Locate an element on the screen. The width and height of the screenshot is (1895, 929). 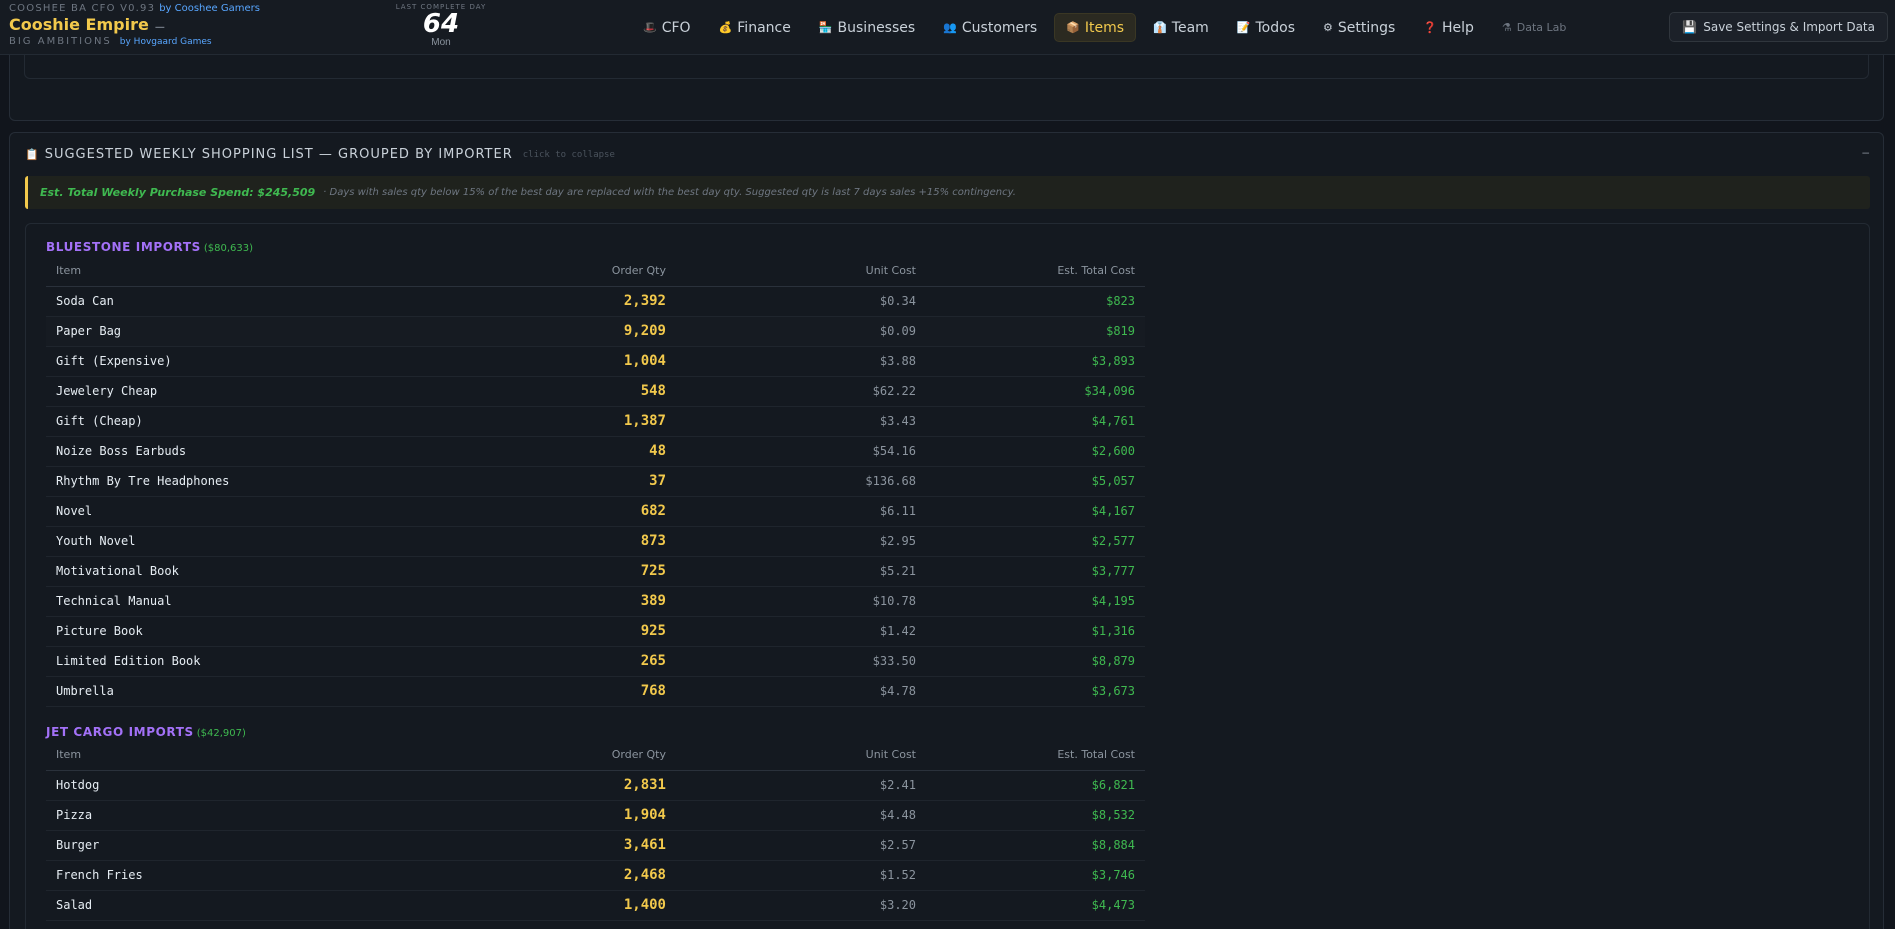
gear-icon: ⚙ is located at coordinates (1327, 27).